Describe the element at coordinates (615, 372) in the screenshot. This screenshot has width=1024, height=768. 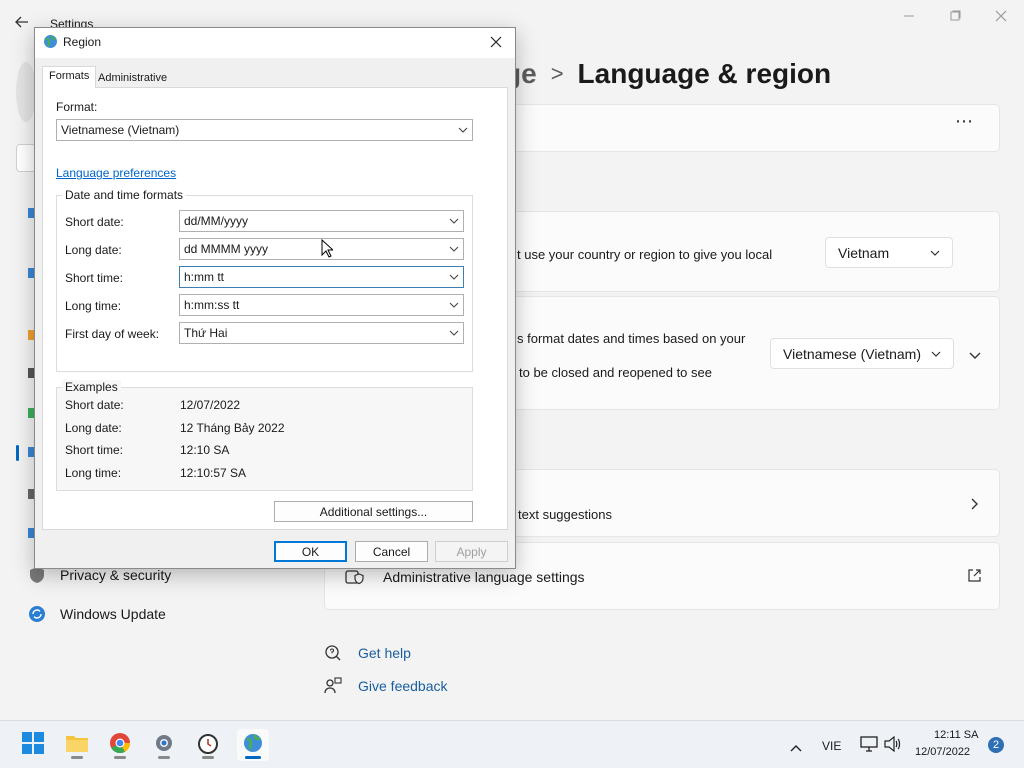
I see `regional-format-line2: to be closed and reopened to see` at that location.